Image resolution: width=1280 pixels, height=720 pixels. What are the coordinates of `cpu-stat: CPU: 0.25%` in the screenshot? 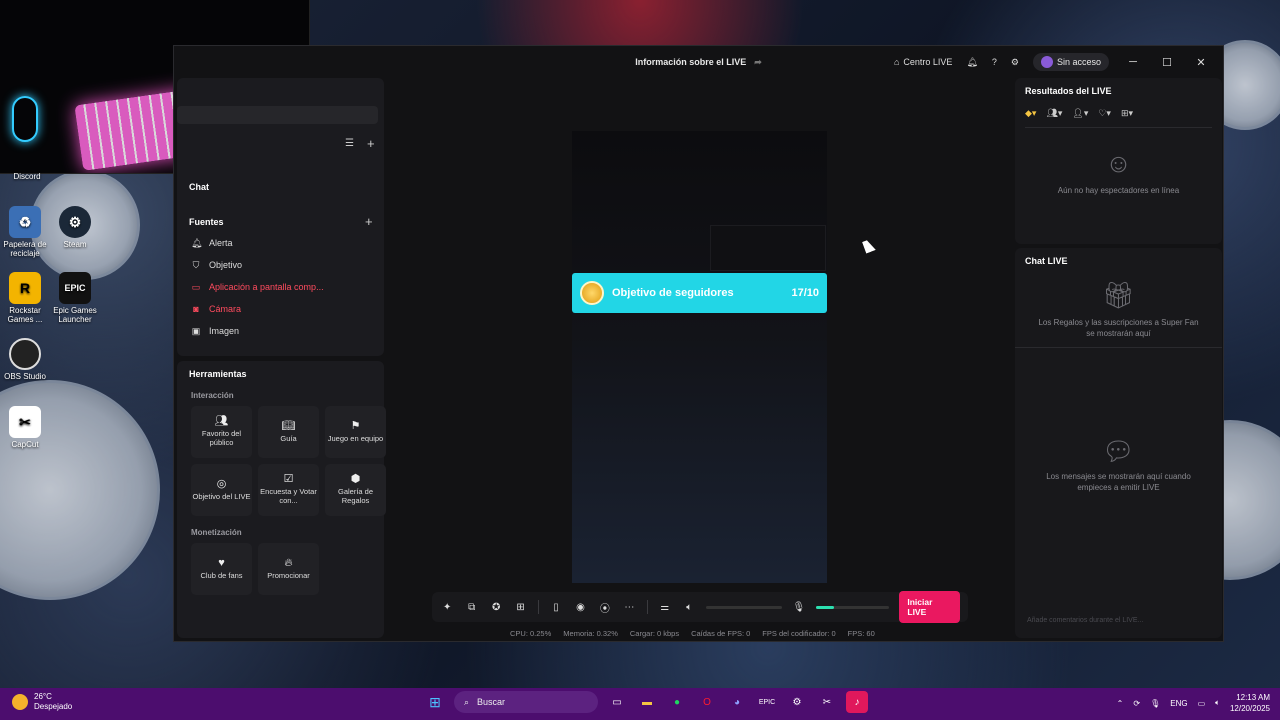 It's located at (531, 633).